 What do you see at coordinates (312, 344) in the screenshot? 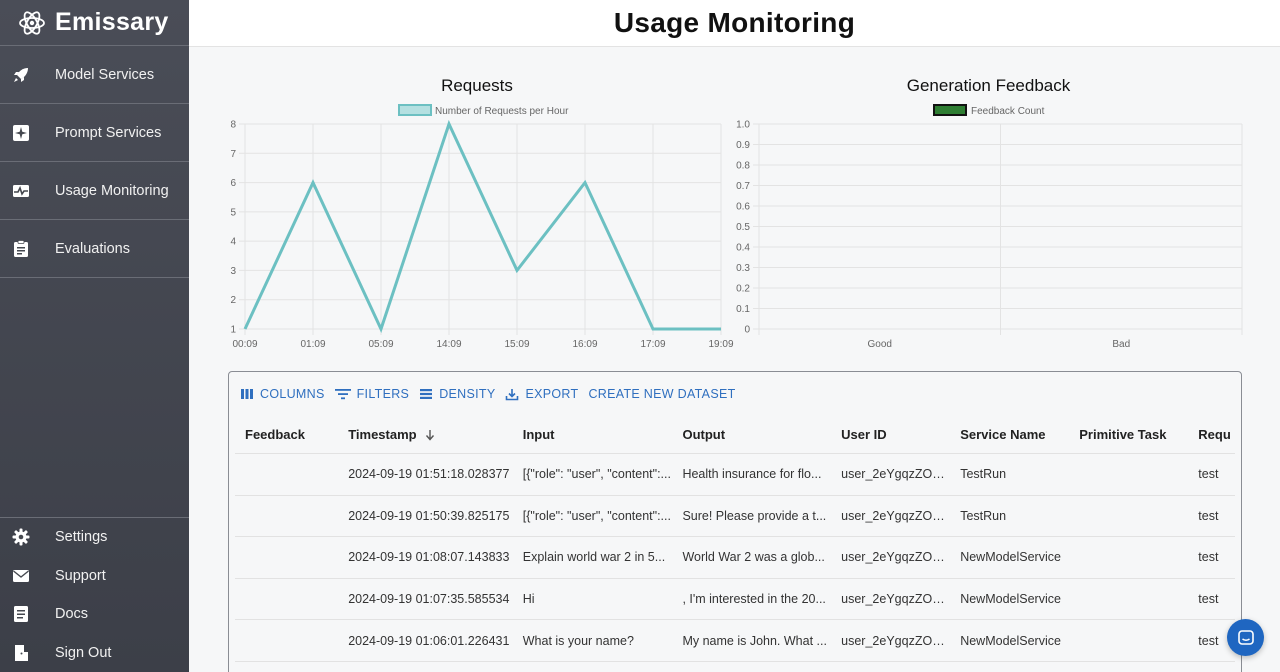
I see `x-tick-label: 01:09` at bounding box center [312, 344].